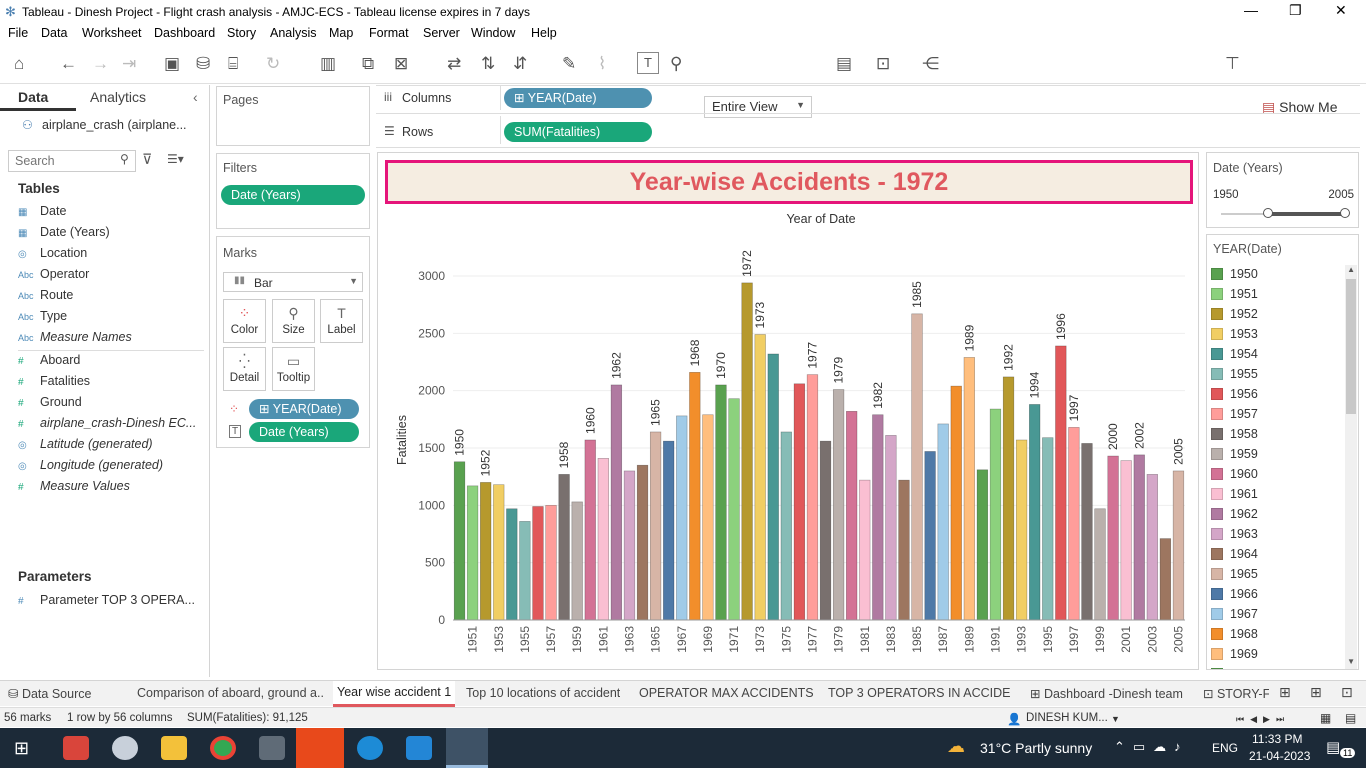  I want to click on tab-top10-locations: Top 10 locations of accident, so click(543, 693).